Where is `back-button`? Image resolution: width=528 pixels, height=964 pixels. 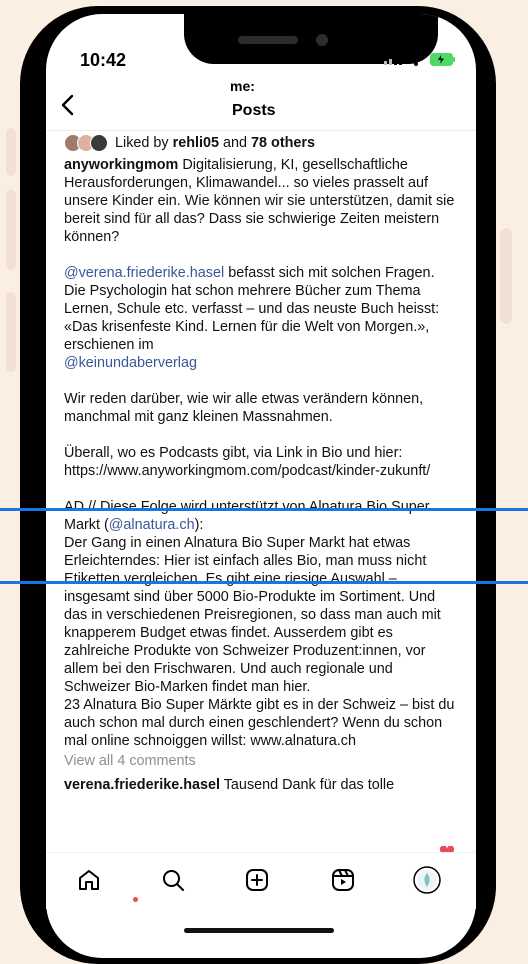 back-button is located at coordinates (67, 105).